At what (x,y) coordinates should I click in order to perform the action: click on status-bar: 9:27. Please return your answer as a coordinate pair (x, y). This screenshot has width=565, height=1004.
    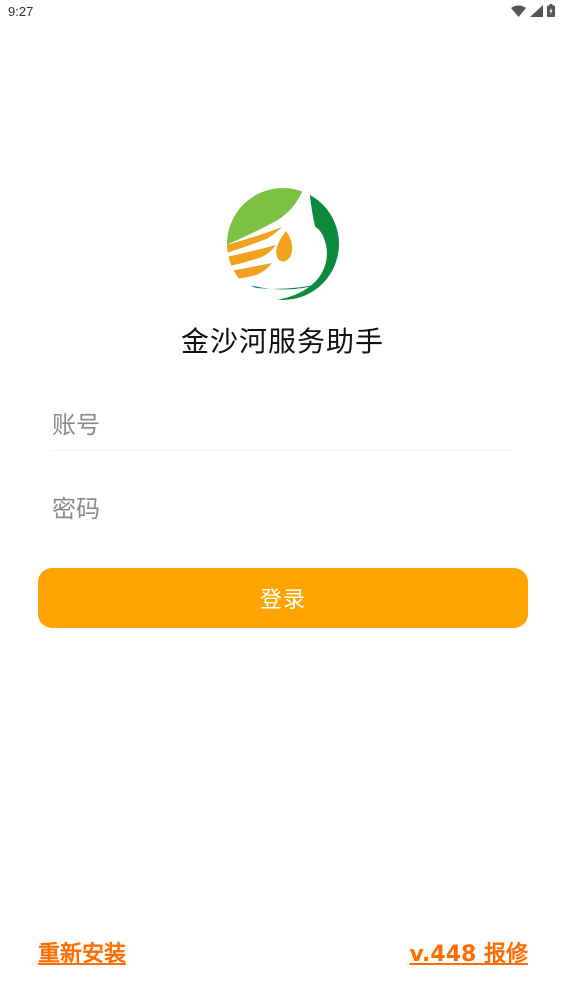
    Looking at the image, I should click on (282, 12).